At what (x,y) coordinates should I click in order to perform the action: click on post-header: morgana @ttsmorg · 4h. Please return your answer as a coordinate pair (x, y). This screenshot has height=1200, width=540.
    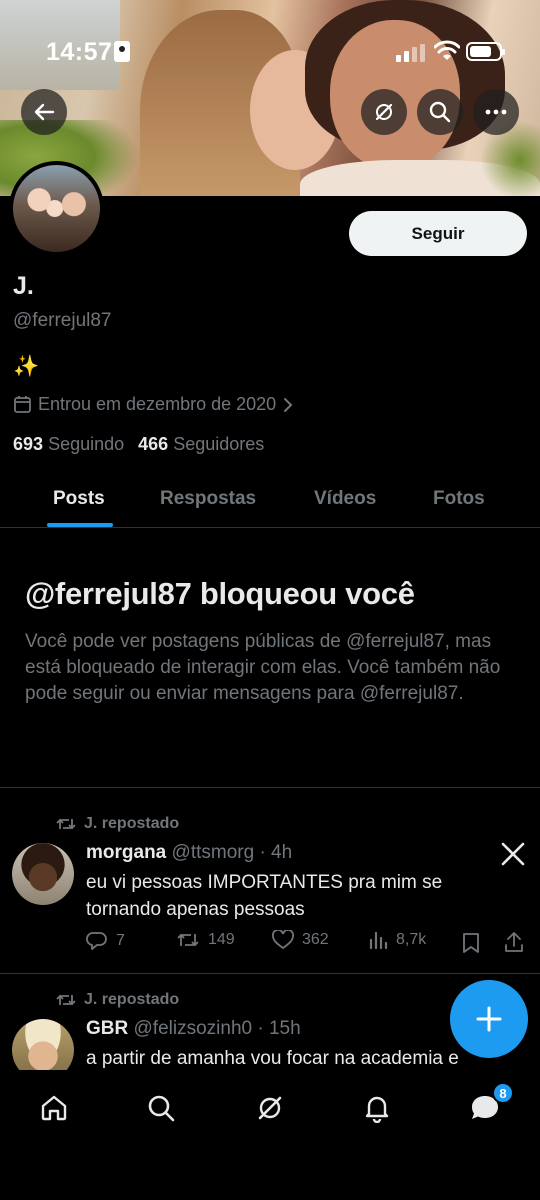
    Looking at the image, I should click on (189, 853).